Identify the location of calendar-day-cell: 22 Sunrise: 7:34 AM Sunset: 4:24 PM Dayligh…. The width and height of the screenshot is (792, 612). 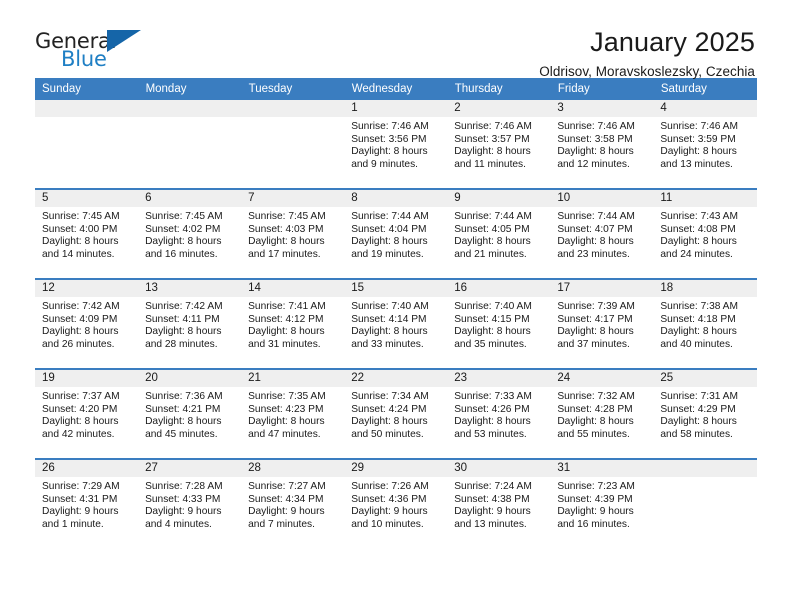
(396, 413).